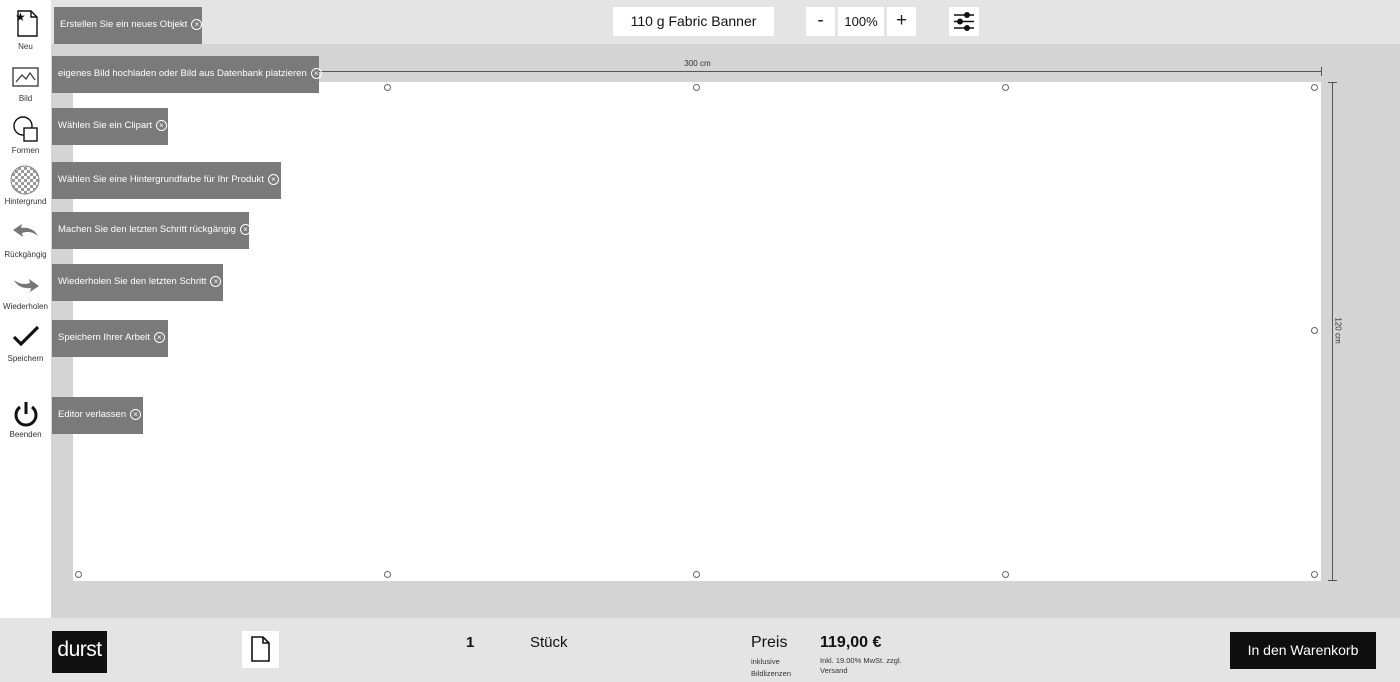 The height and width of the screenshot is (682, 1400). What do you see at coordinates (820, 21) in the screenshot?
I see `zoom-out-button: -` at bounding box center [820, 21].